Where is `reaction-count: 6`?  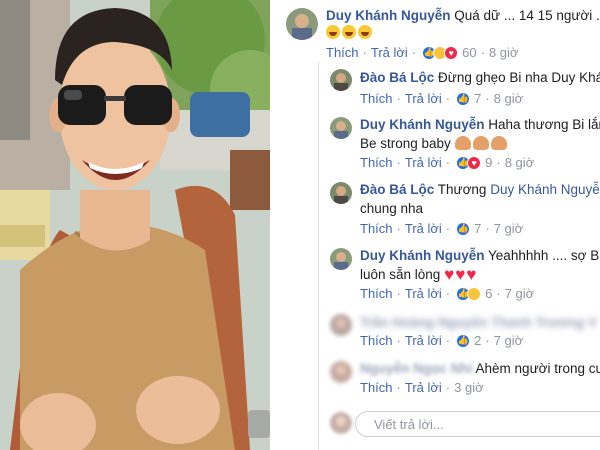
reaction-count: 6 is located at coordinates (488, 293).